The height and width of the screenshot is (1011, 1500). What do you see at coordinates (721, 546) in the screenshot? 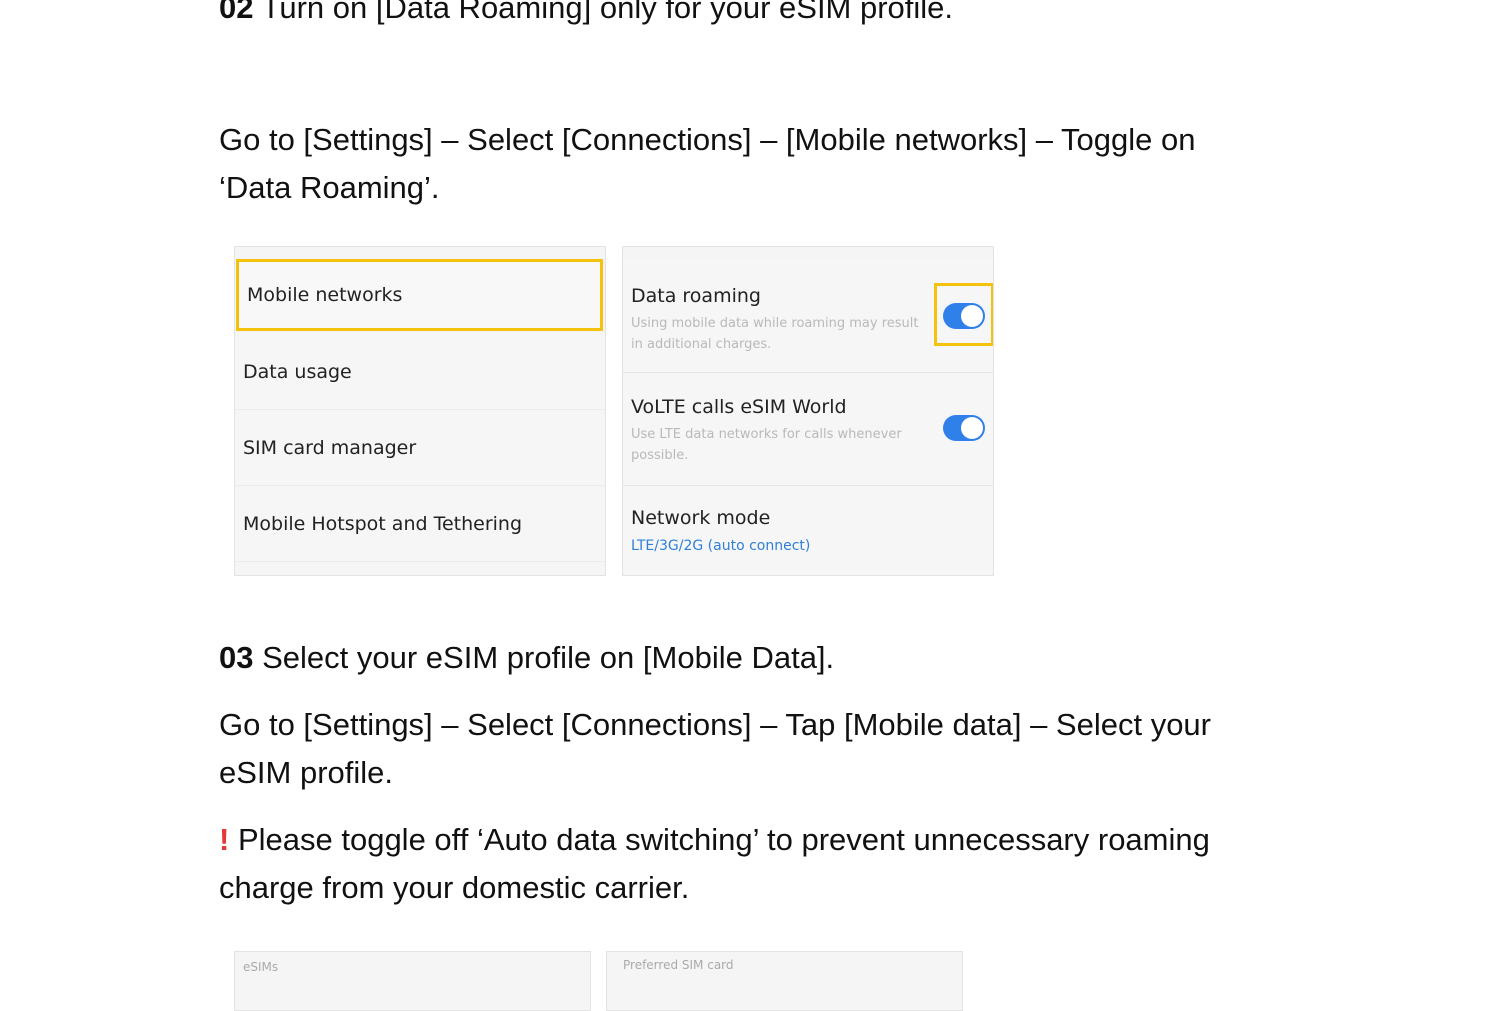
I see `network-mode-value: LTE/3G/2G (auto connect)` at bounding box center [721, 546].